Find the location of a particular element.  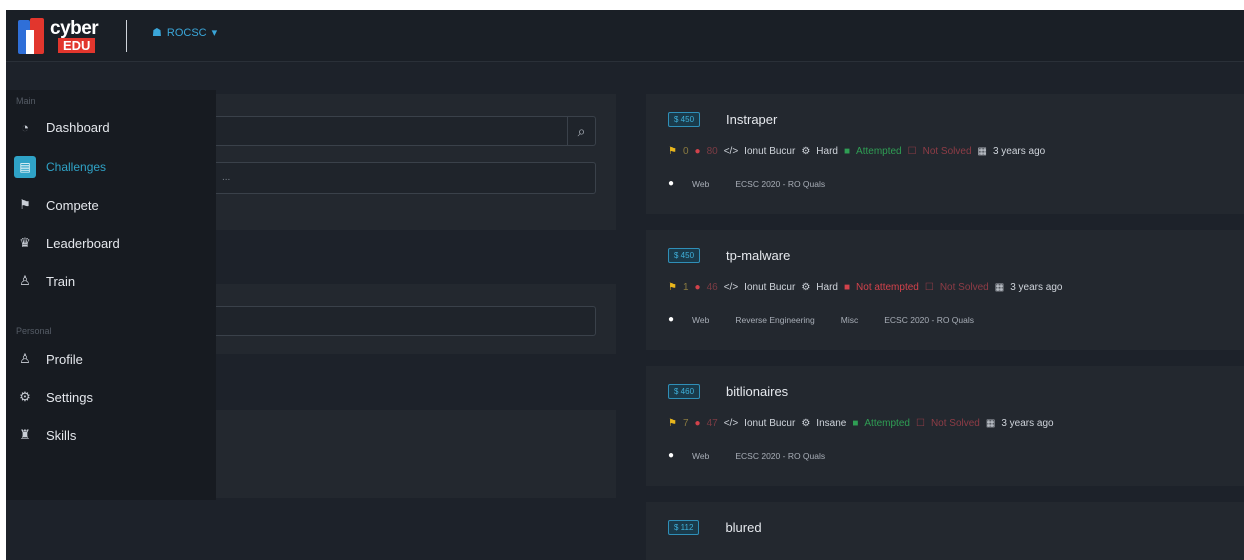

sidebar-item-compete: ⚑ Compete is located at coordinates (111, 205).